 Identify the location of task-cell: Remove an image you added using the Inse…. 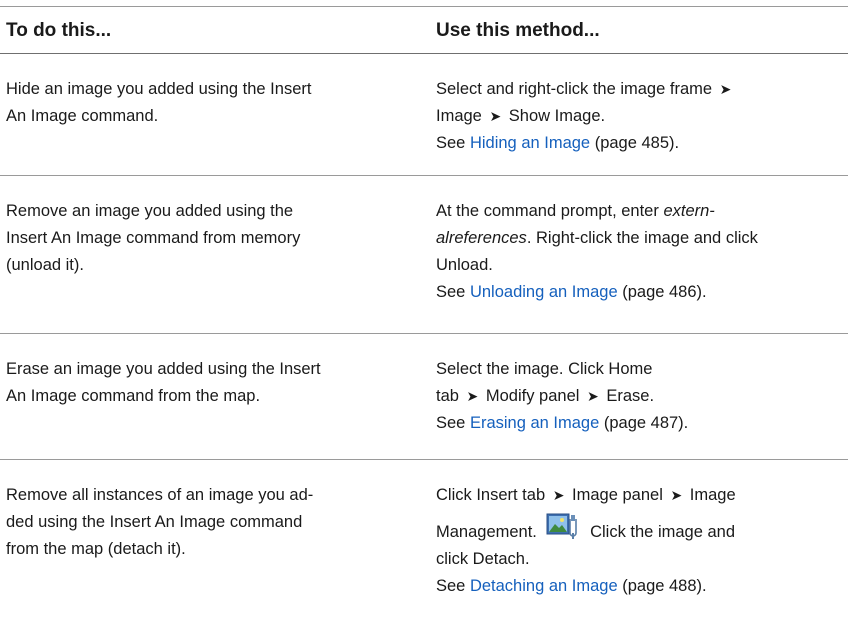
(218, 265).